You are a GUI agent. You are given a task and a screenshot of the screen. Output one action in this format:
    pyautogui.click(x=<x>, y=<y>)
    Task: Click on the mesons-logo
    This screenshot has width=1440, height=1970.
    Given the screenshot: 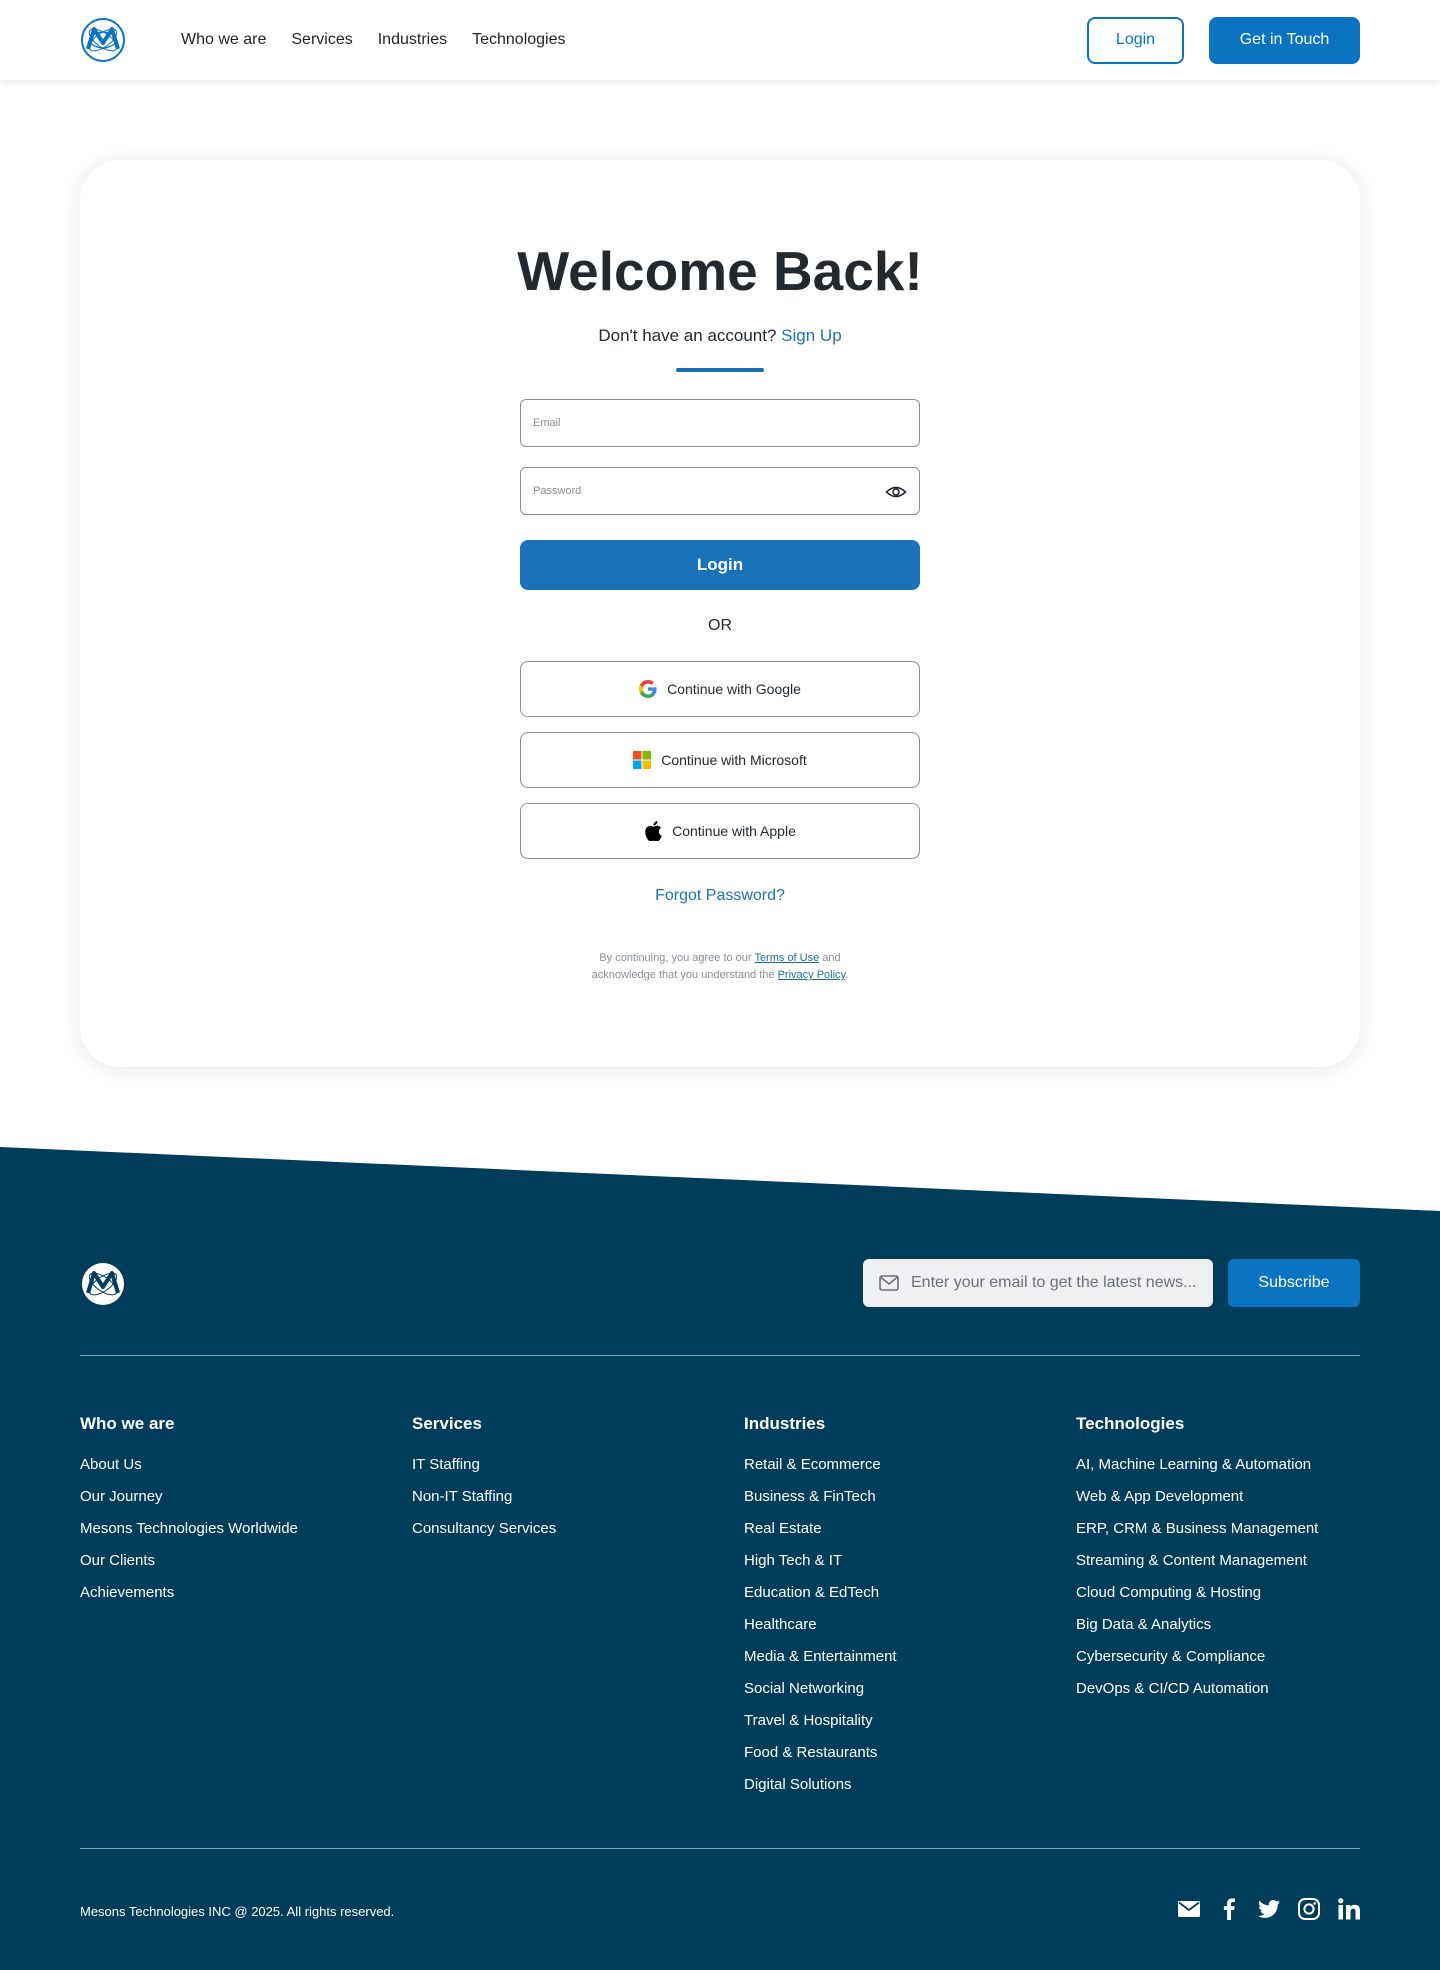 What is the action you would take?
    pyautogui.click(x=103, y=40)
    